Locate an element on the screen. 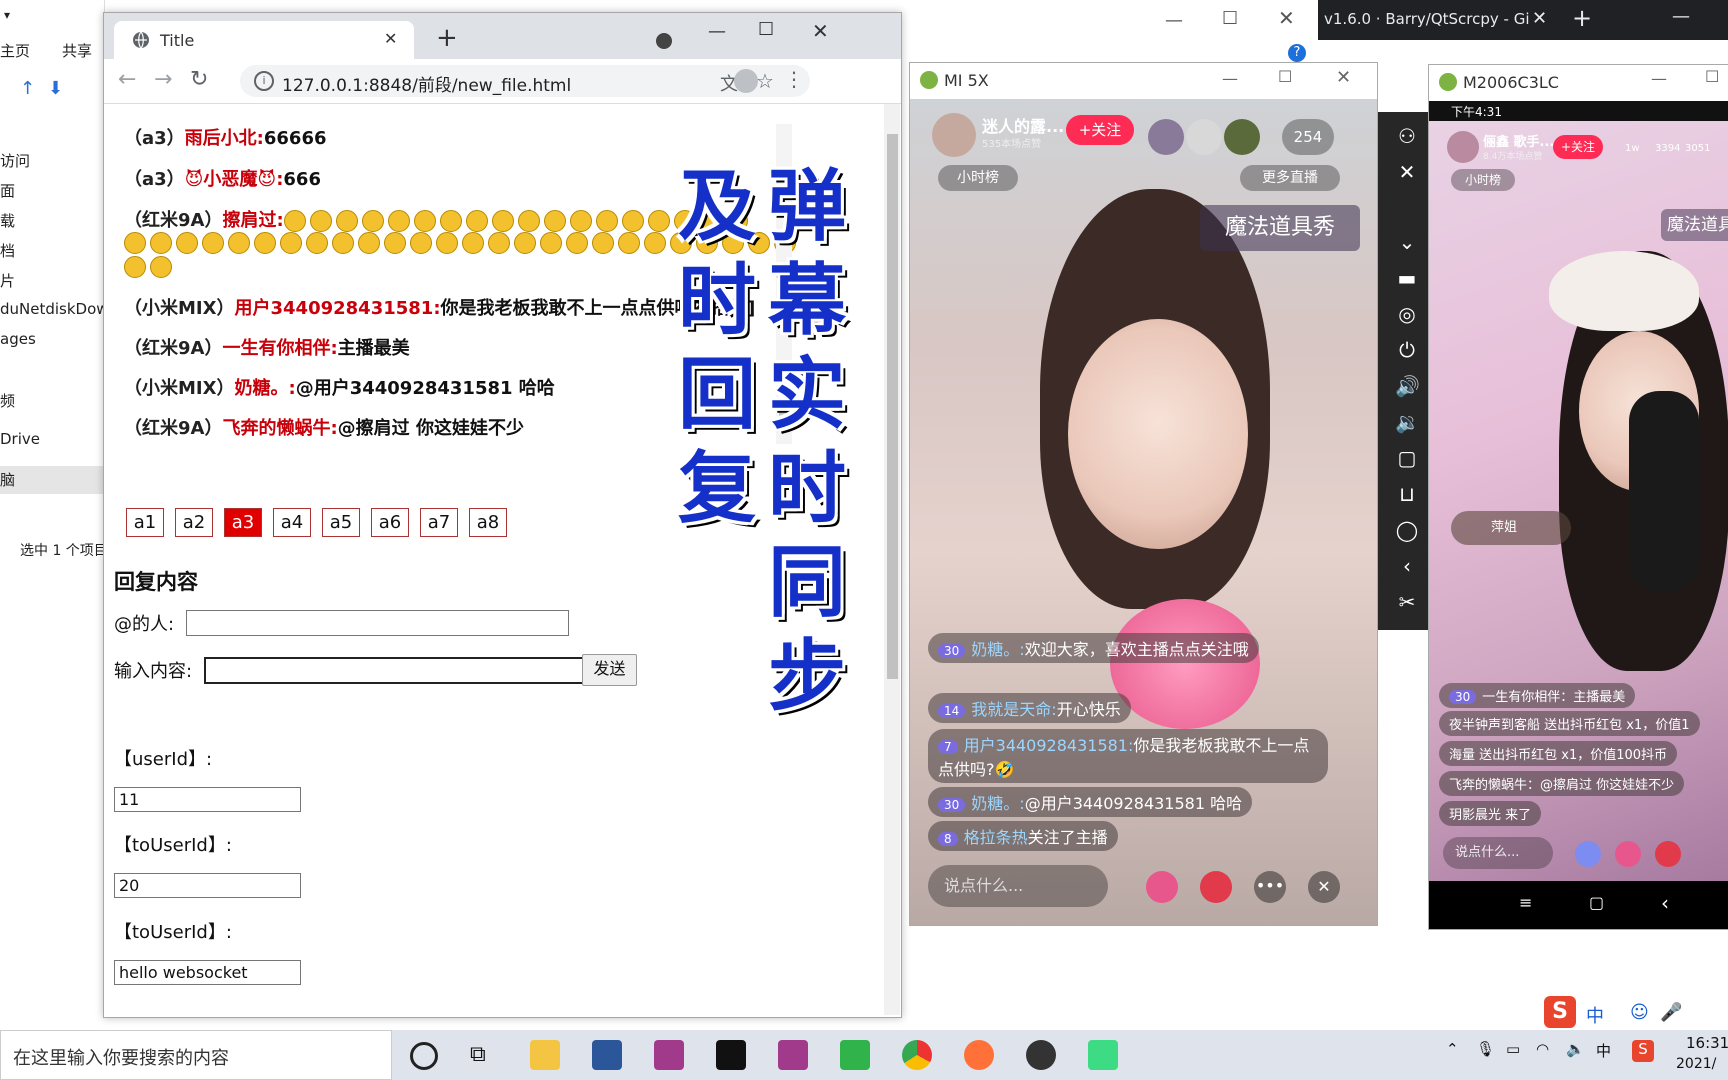 The image size is (1728, 1080). viewer-count: 254 is located at coordinates (1308, 137).